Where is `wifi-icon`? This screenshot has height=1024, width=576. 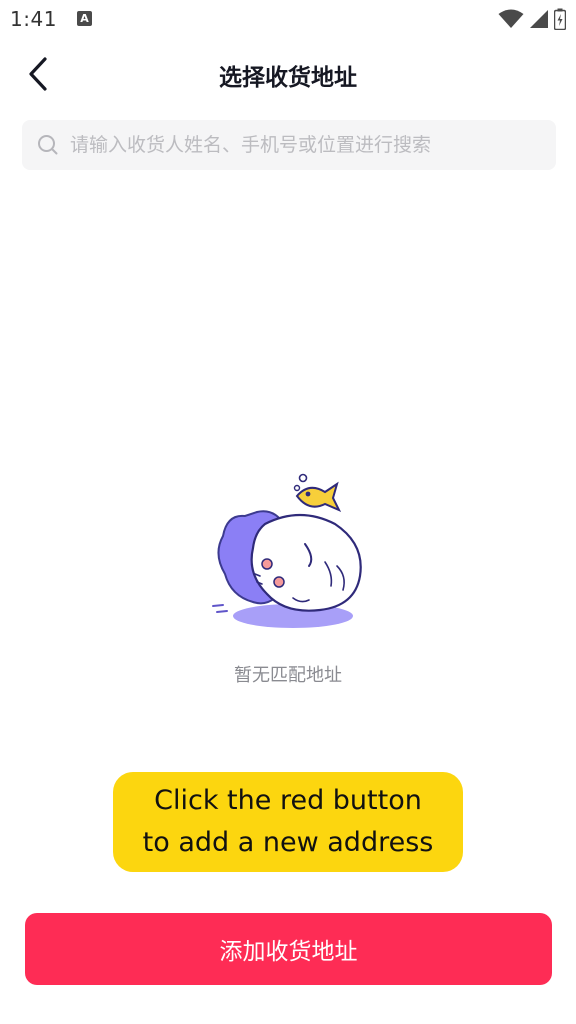 wifi-icon is located at coordinates (511, 18).